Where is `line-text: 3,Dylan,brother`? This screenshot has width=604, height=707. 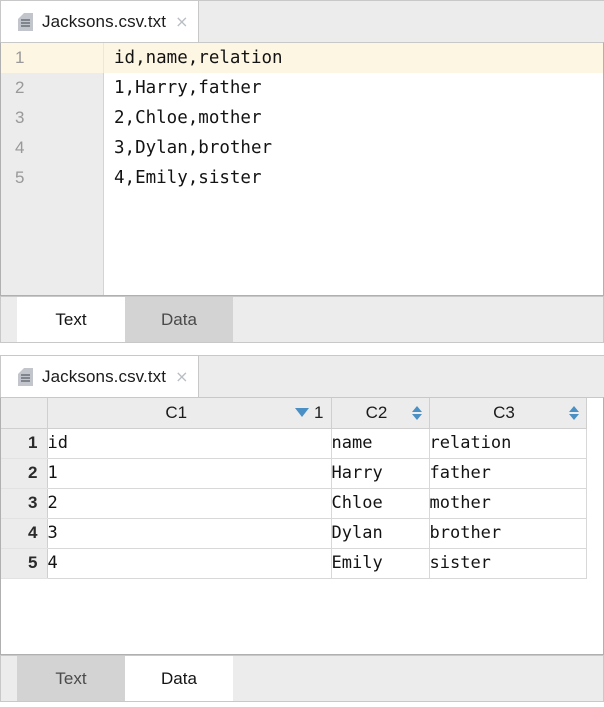 line-text: 3,Dylan,brother is located at coordinates (193, 148).